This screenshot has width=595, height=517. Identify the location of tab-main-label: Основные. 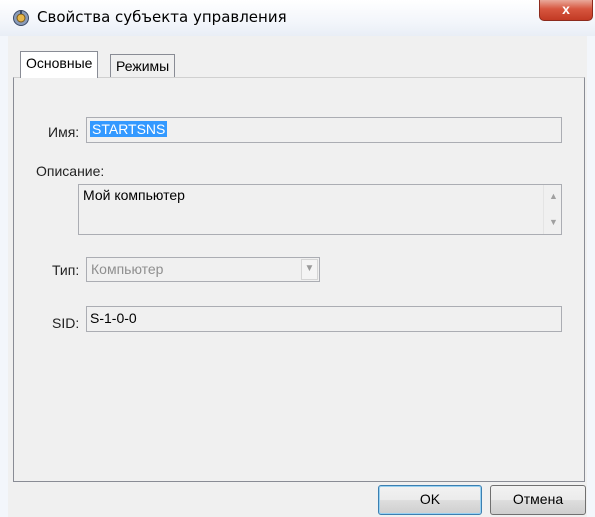
(59, 63).